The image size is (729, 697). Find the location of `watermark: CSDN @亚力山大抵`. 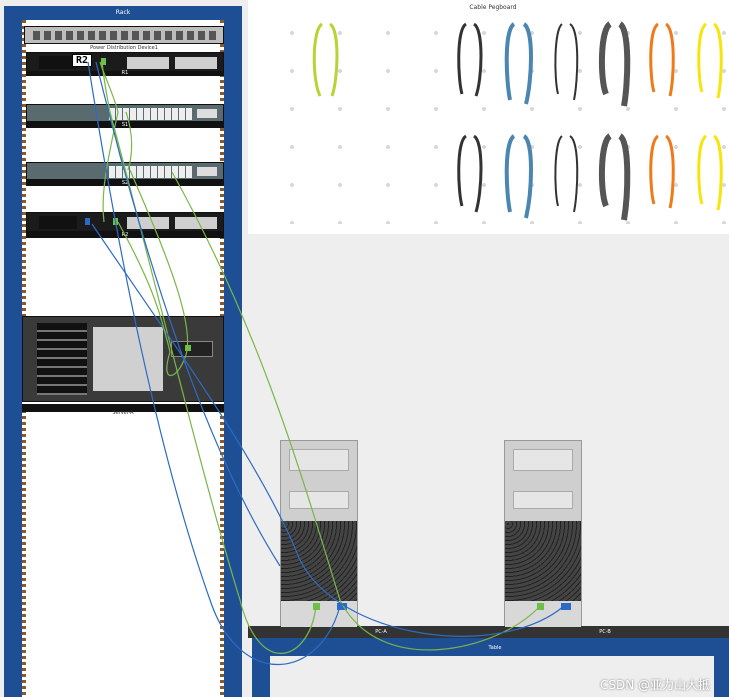

watermark: CSDN @亚力山大抵 is located at coordinates (655, 685).